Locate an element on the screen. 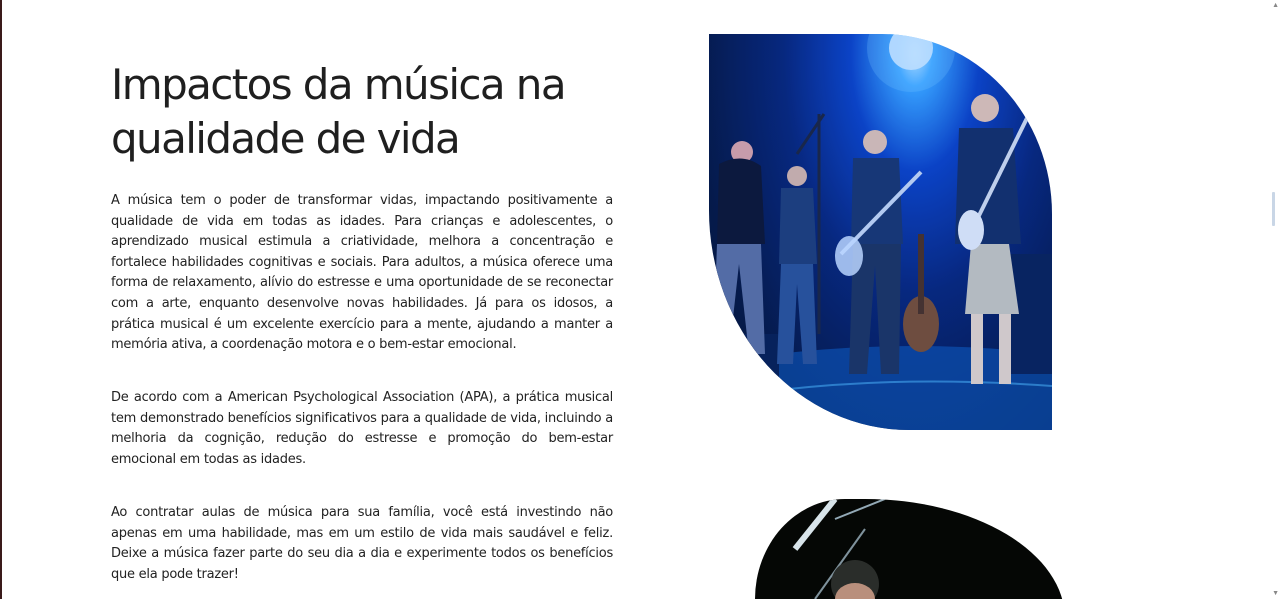 This screenshot has width=1280, height=599. scroll-thumb is located at coordinates (1273, 209).